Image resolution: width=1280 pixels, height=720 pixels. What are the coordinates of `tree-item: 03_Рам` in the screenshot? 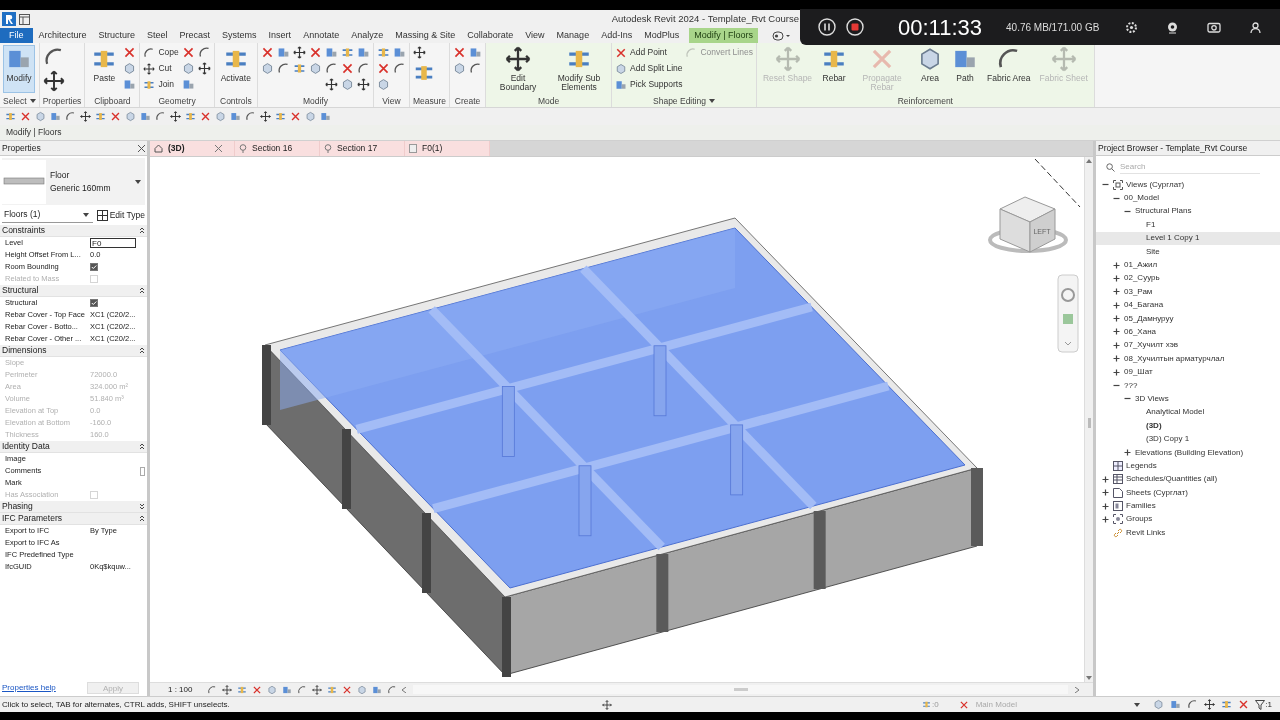 It's located at (1138, 291).